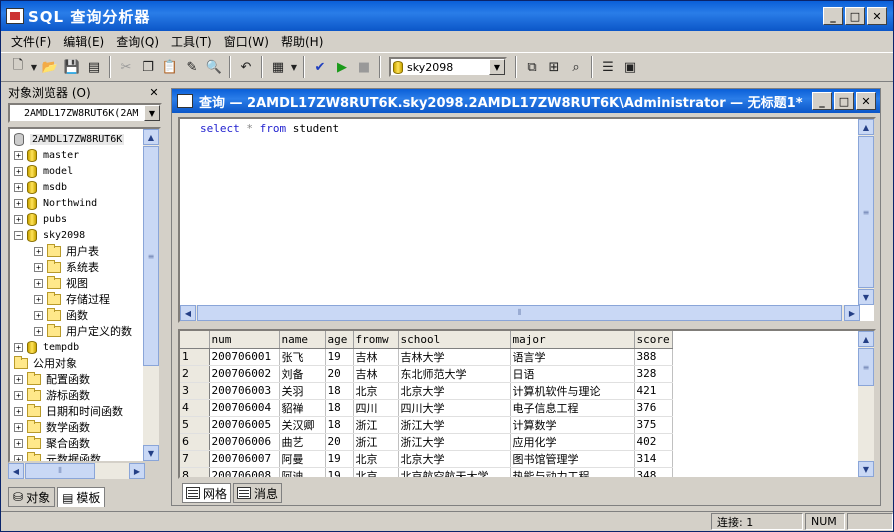 The image size is (894, 532). What do you see at coordinates (43, 171) in the screenshot?
I see `tree-item-model: + model` at bounding box center [43, 171].